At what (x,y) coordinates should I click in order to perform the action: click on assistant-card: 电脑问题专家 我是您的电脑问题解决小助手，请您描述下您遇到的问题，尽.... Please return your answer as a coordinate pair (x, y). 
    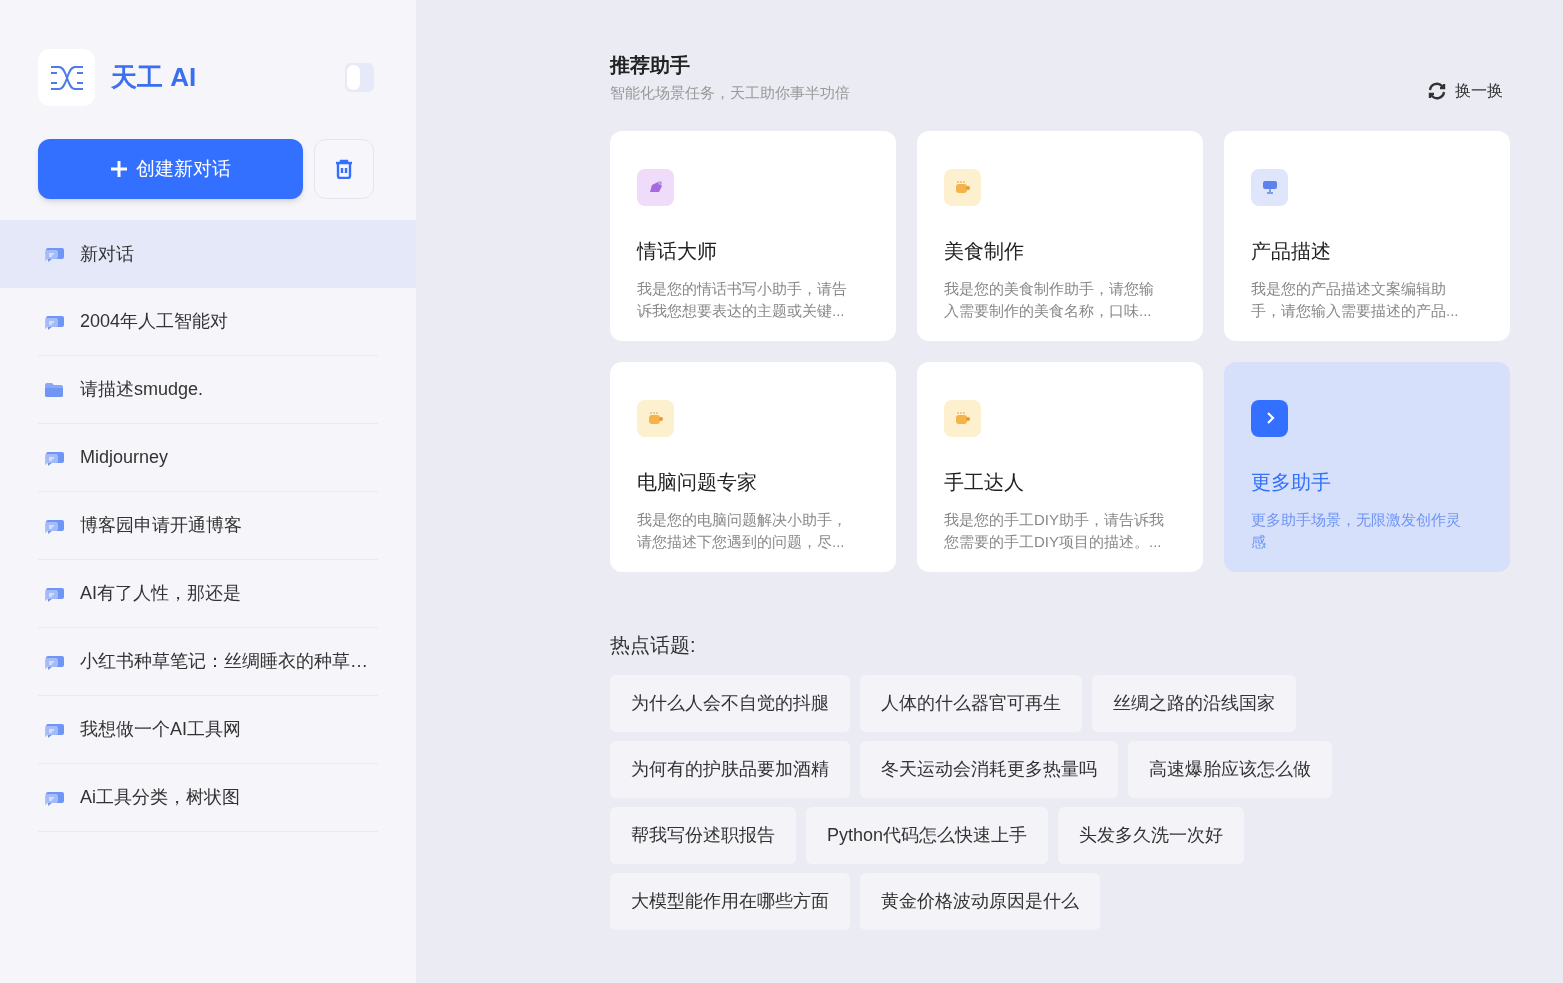
    Looking at the image, I should click on (753, 466).